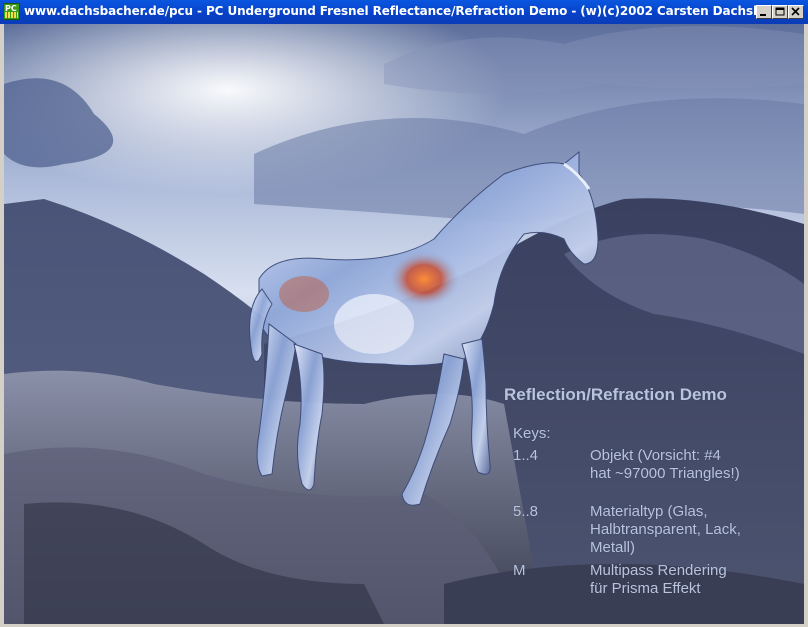  Describe the element at coordinates (532, 433) in the screenshot. I see `keys-label: Keys:` at that location.